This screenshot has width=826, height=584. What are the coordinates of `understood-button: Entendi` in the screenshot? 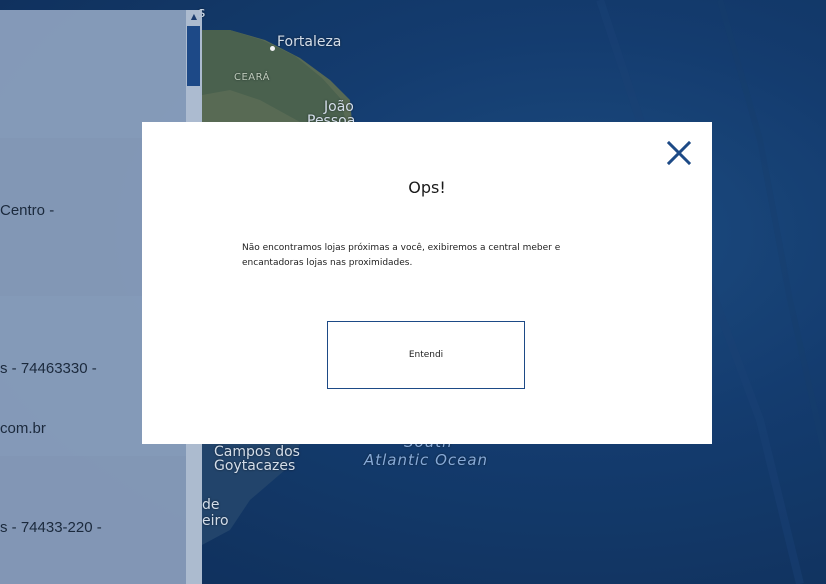 It's located at (426, 355).